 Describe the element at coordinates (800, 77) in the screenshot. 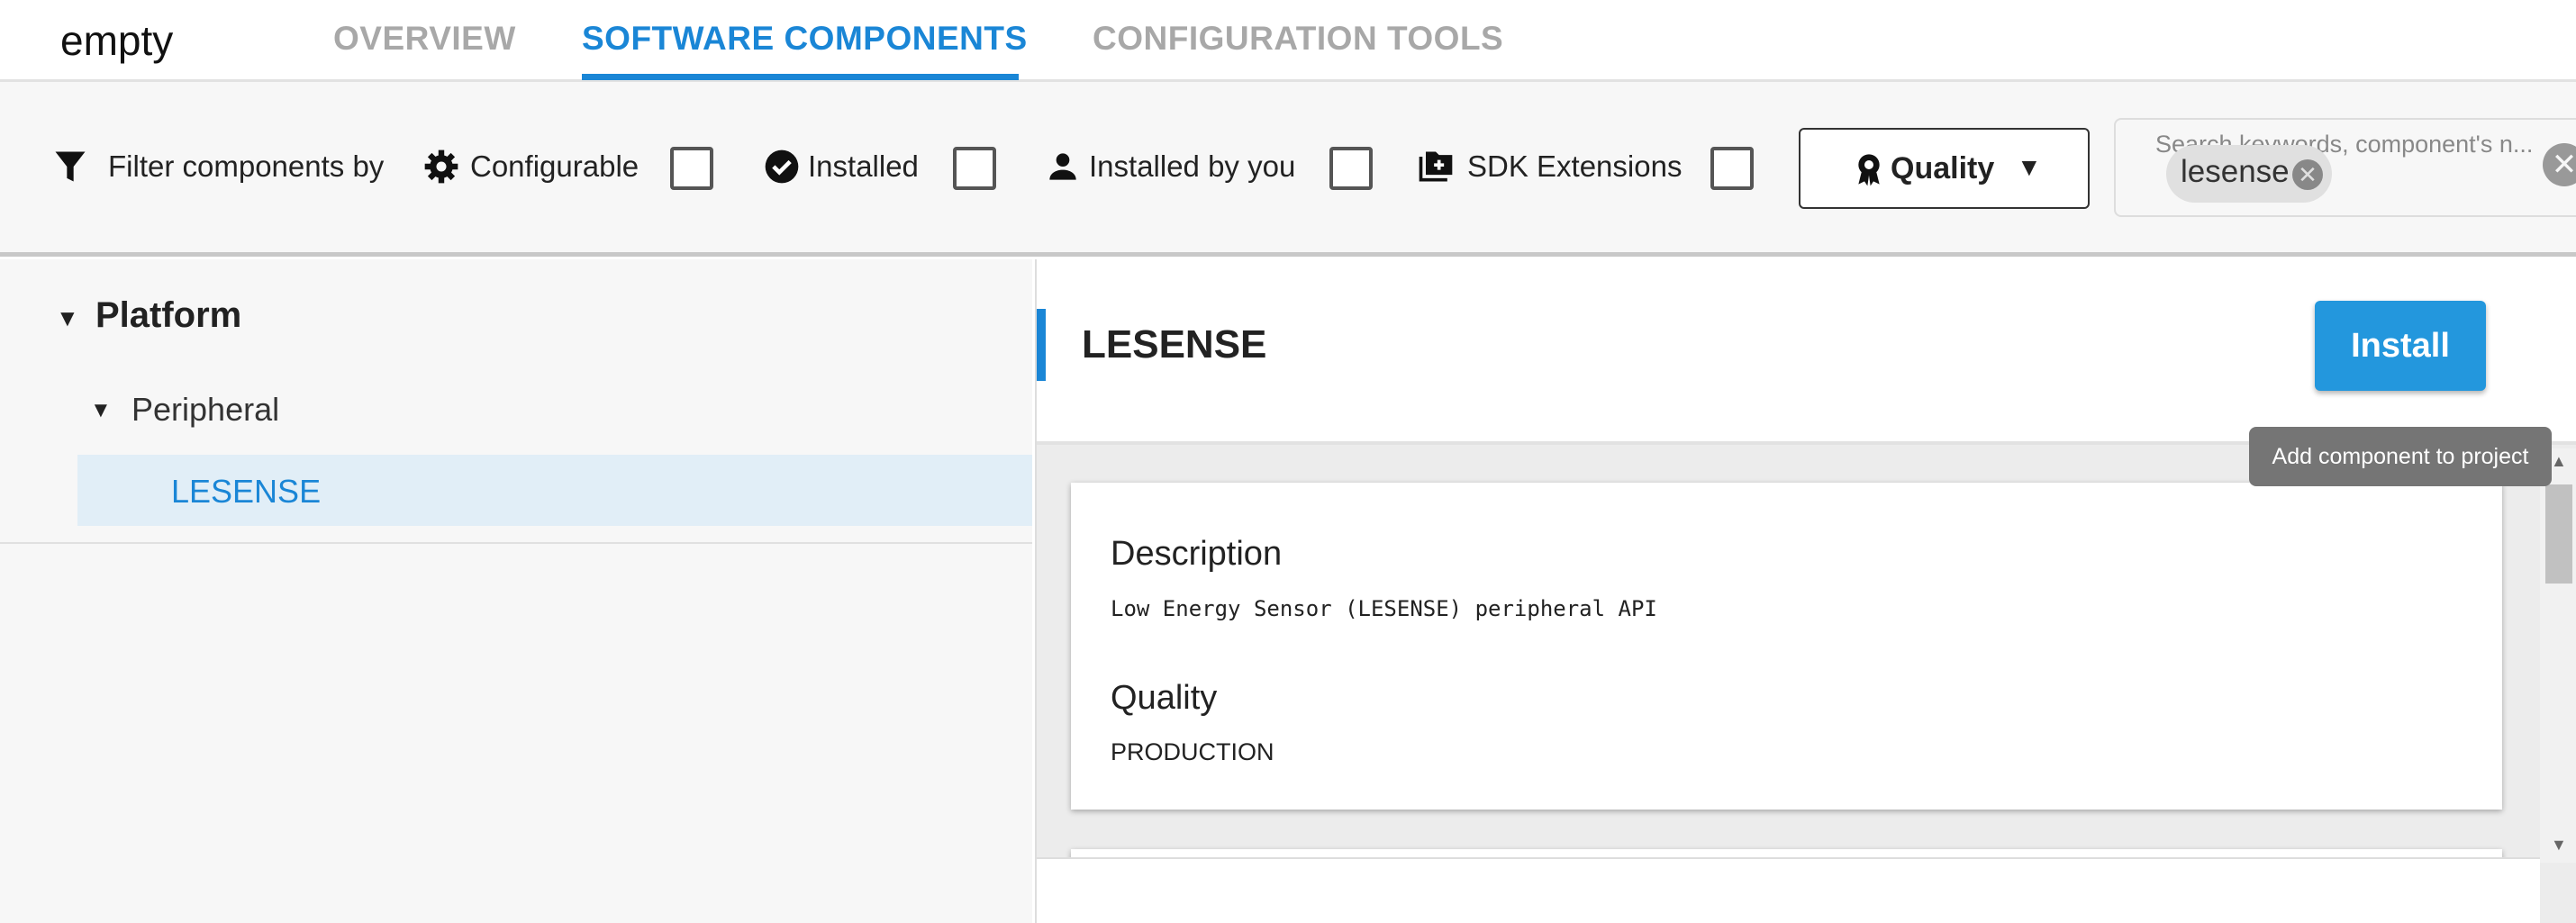

I see `active-tab-indicator` at that location.